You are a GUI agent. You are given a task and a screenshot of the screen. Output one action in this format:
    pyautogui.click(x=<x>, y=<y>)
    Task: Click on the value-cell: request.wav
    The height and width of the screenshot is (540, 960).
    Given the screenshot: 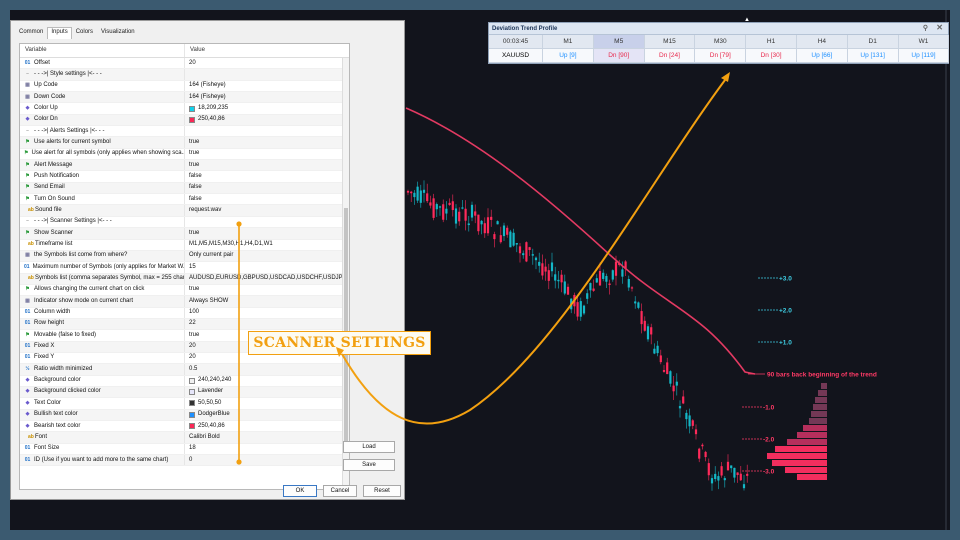 What is the action you would take?
    pyautogui.click(x=267, y=210)
    